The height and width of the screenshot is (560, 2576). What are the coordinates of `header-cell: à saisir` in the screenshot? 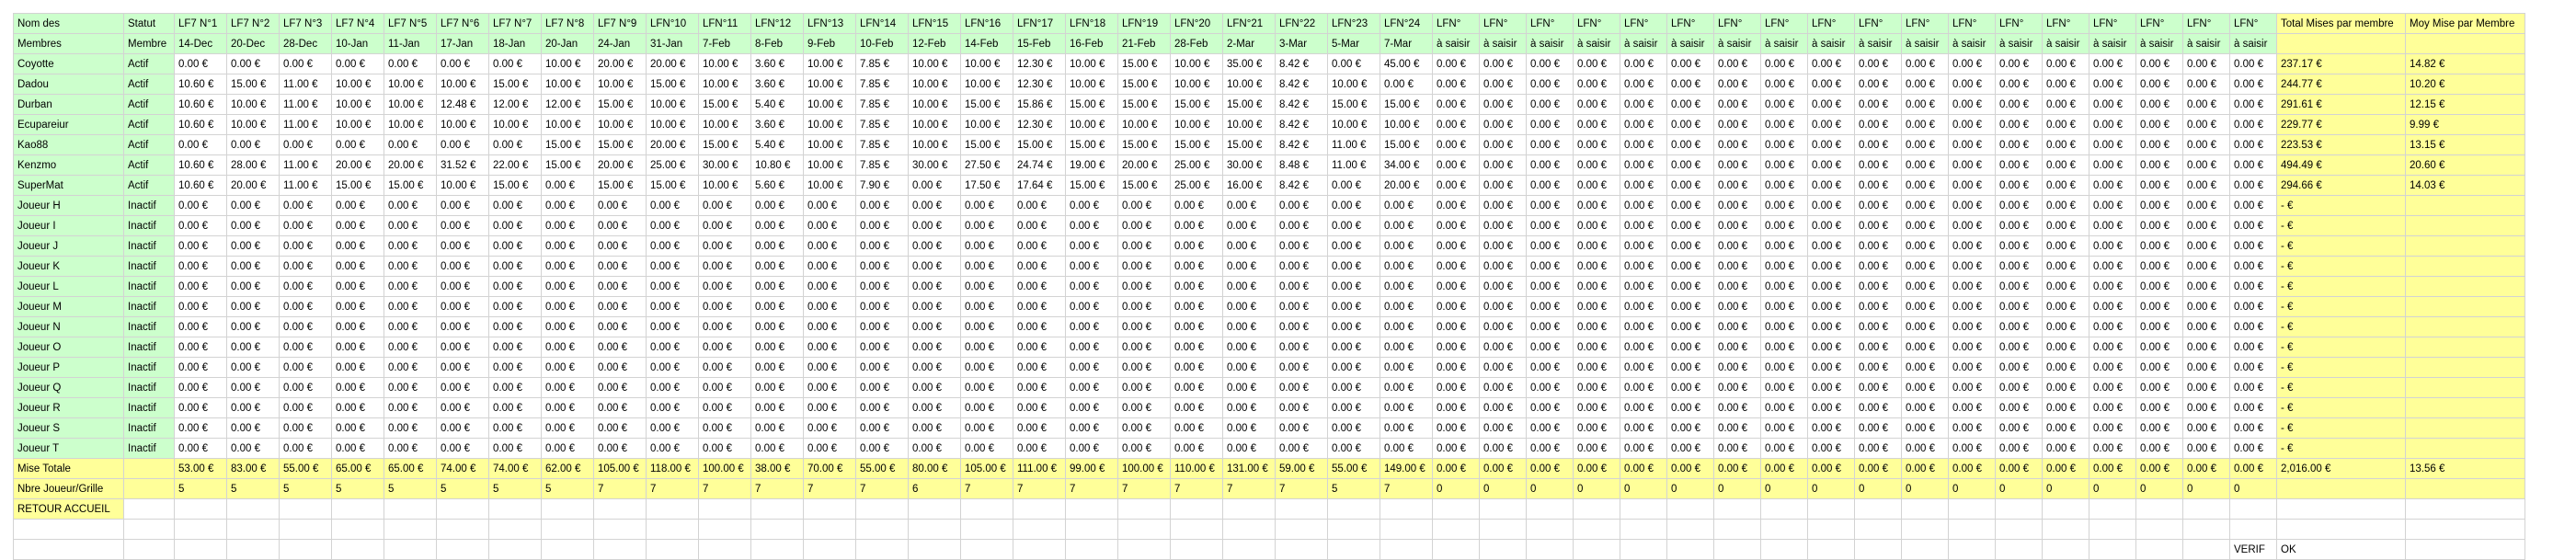 It's located at (2019, 43).